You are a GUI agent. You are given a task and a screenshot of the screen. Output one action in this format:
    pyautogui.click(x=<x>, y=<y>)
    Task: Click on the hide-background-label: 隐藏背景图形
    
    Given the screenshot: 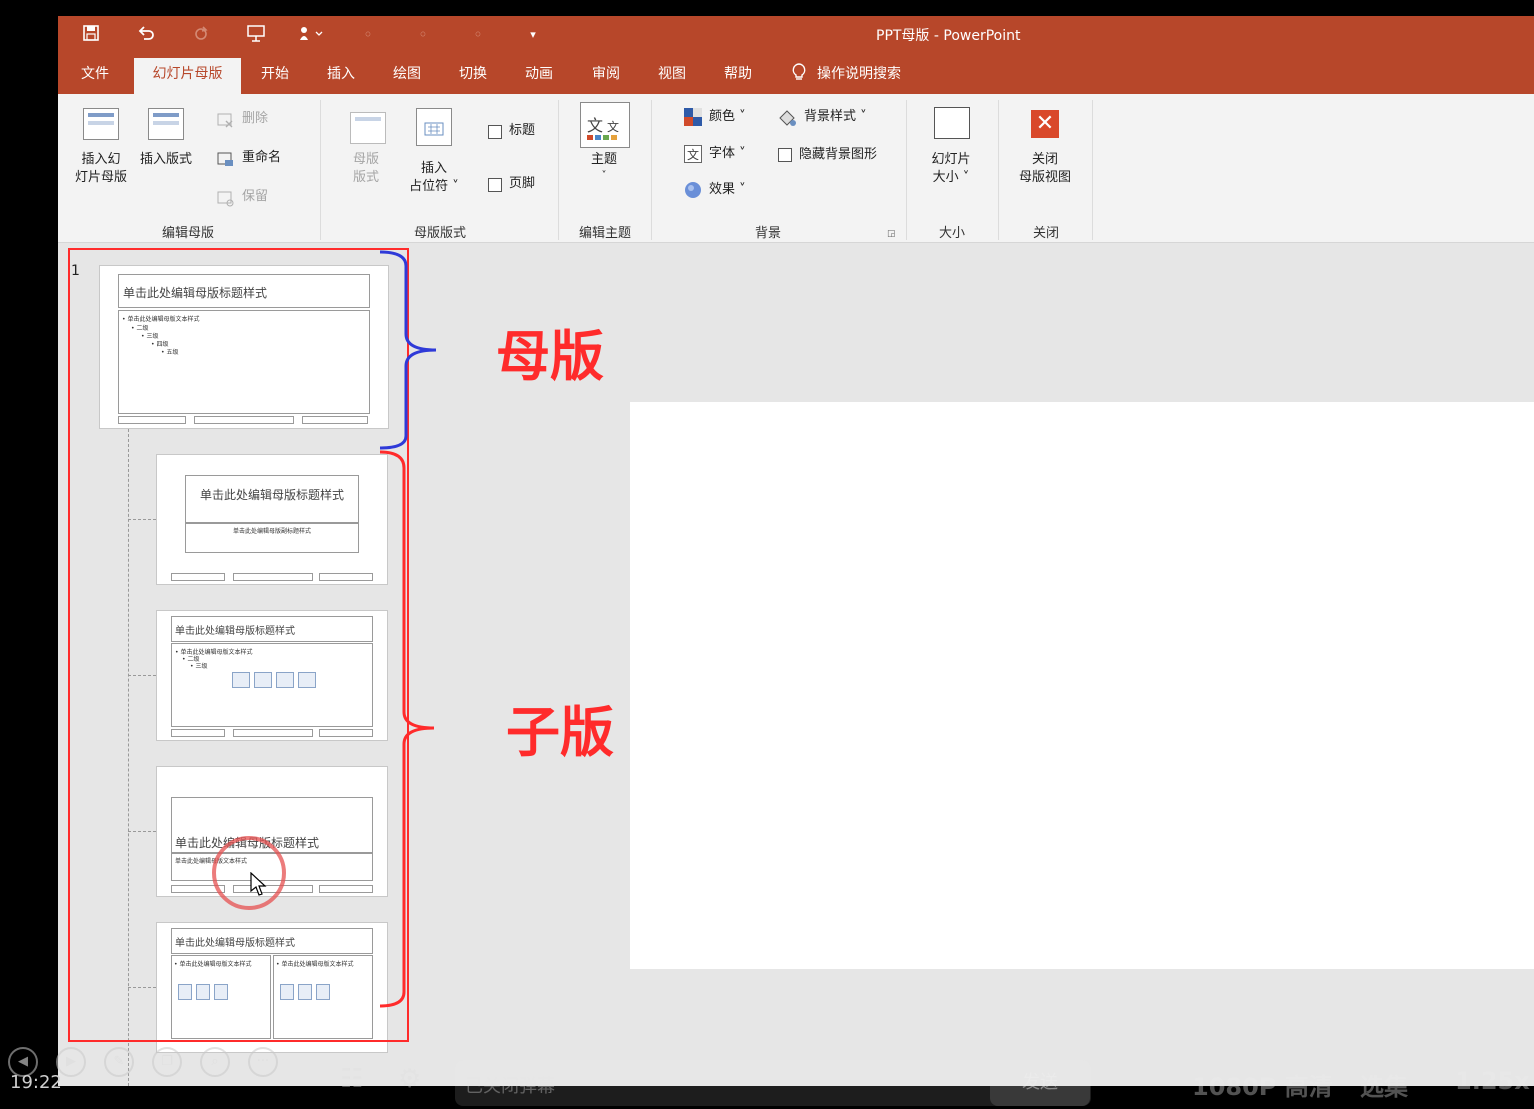 What is the action you would take?
    pyautogui.click(x=838, y=154)
    